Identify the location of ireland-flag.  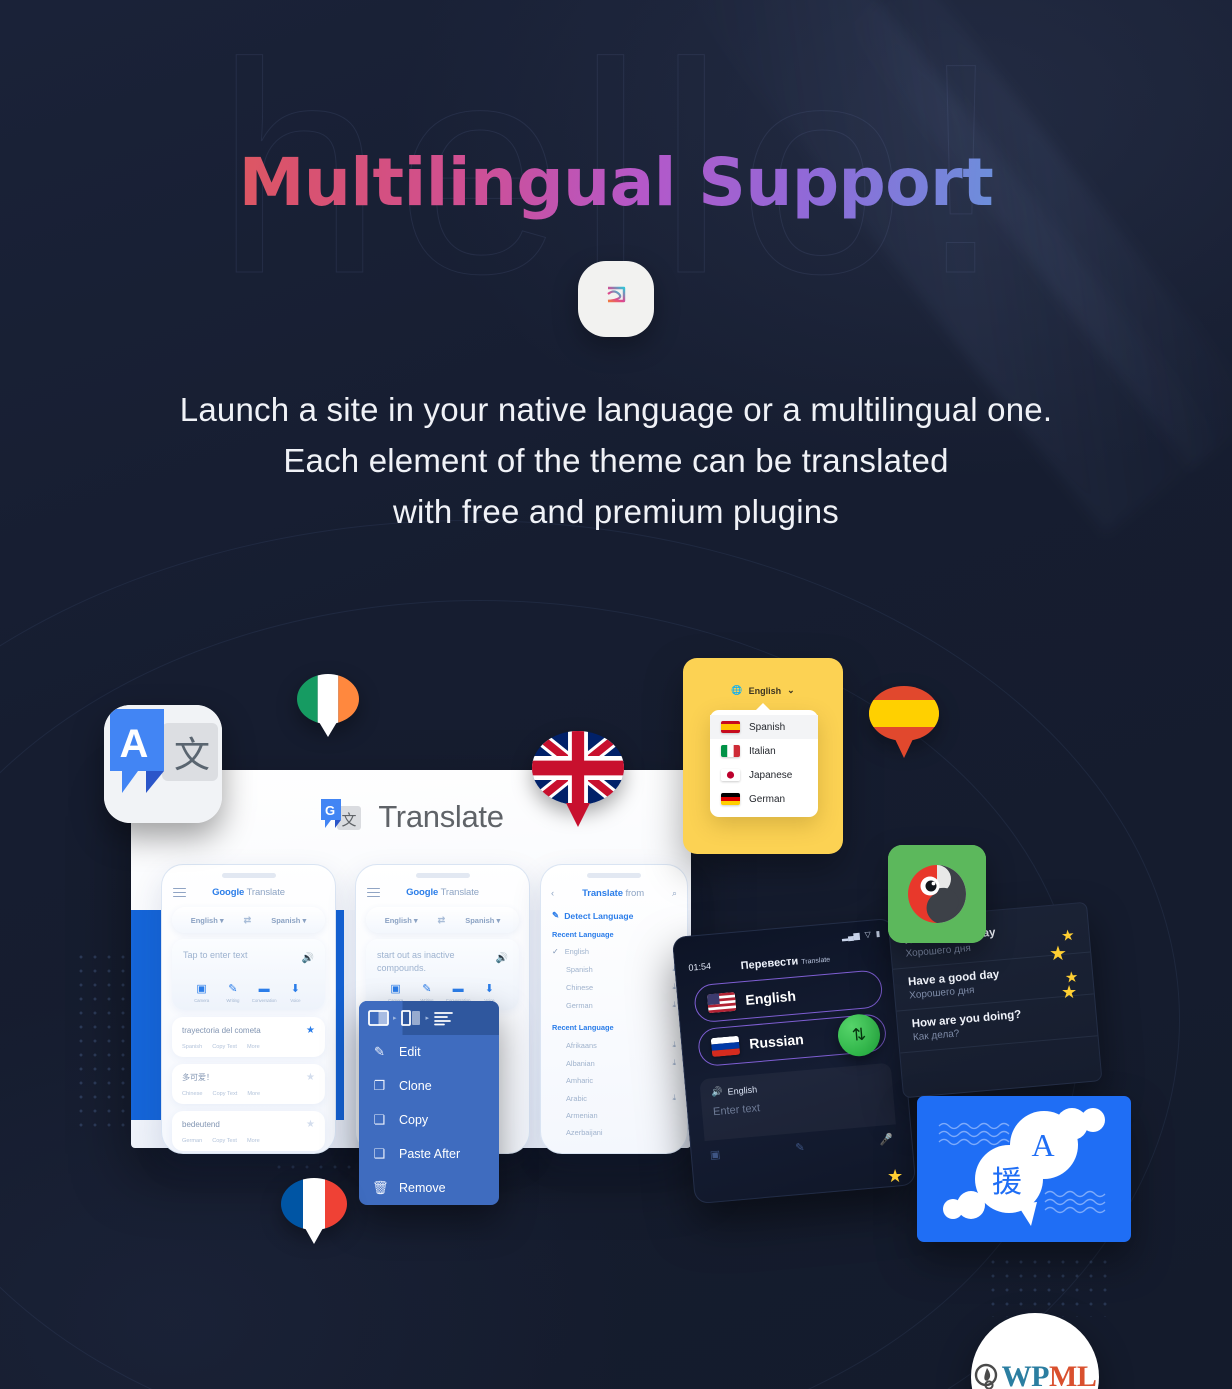
(328, 699).